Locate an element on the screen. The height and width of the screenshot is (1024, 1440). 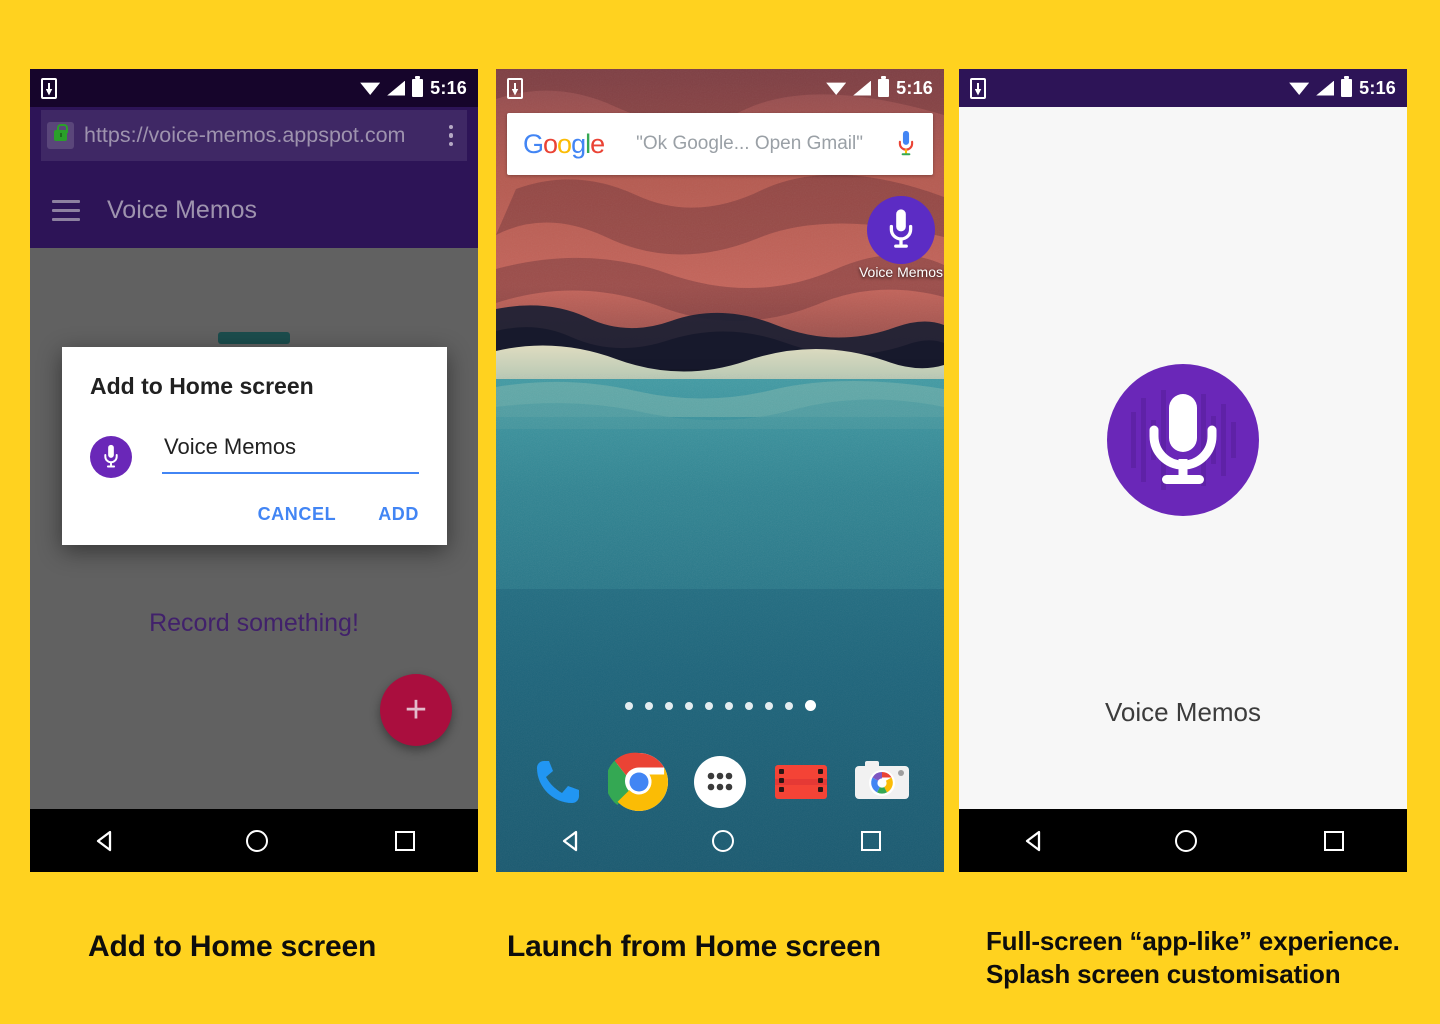
shortcut-label: Voice Memos is located at coordinates (901, 272).